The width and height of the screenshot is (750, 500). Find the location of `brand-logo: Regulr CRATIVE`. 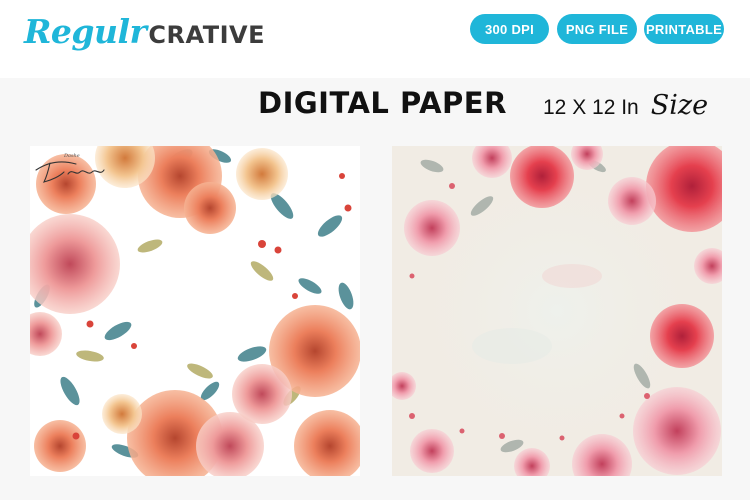

brand-logo: Regulr CRATIVE is located at coordinates (144, 35).